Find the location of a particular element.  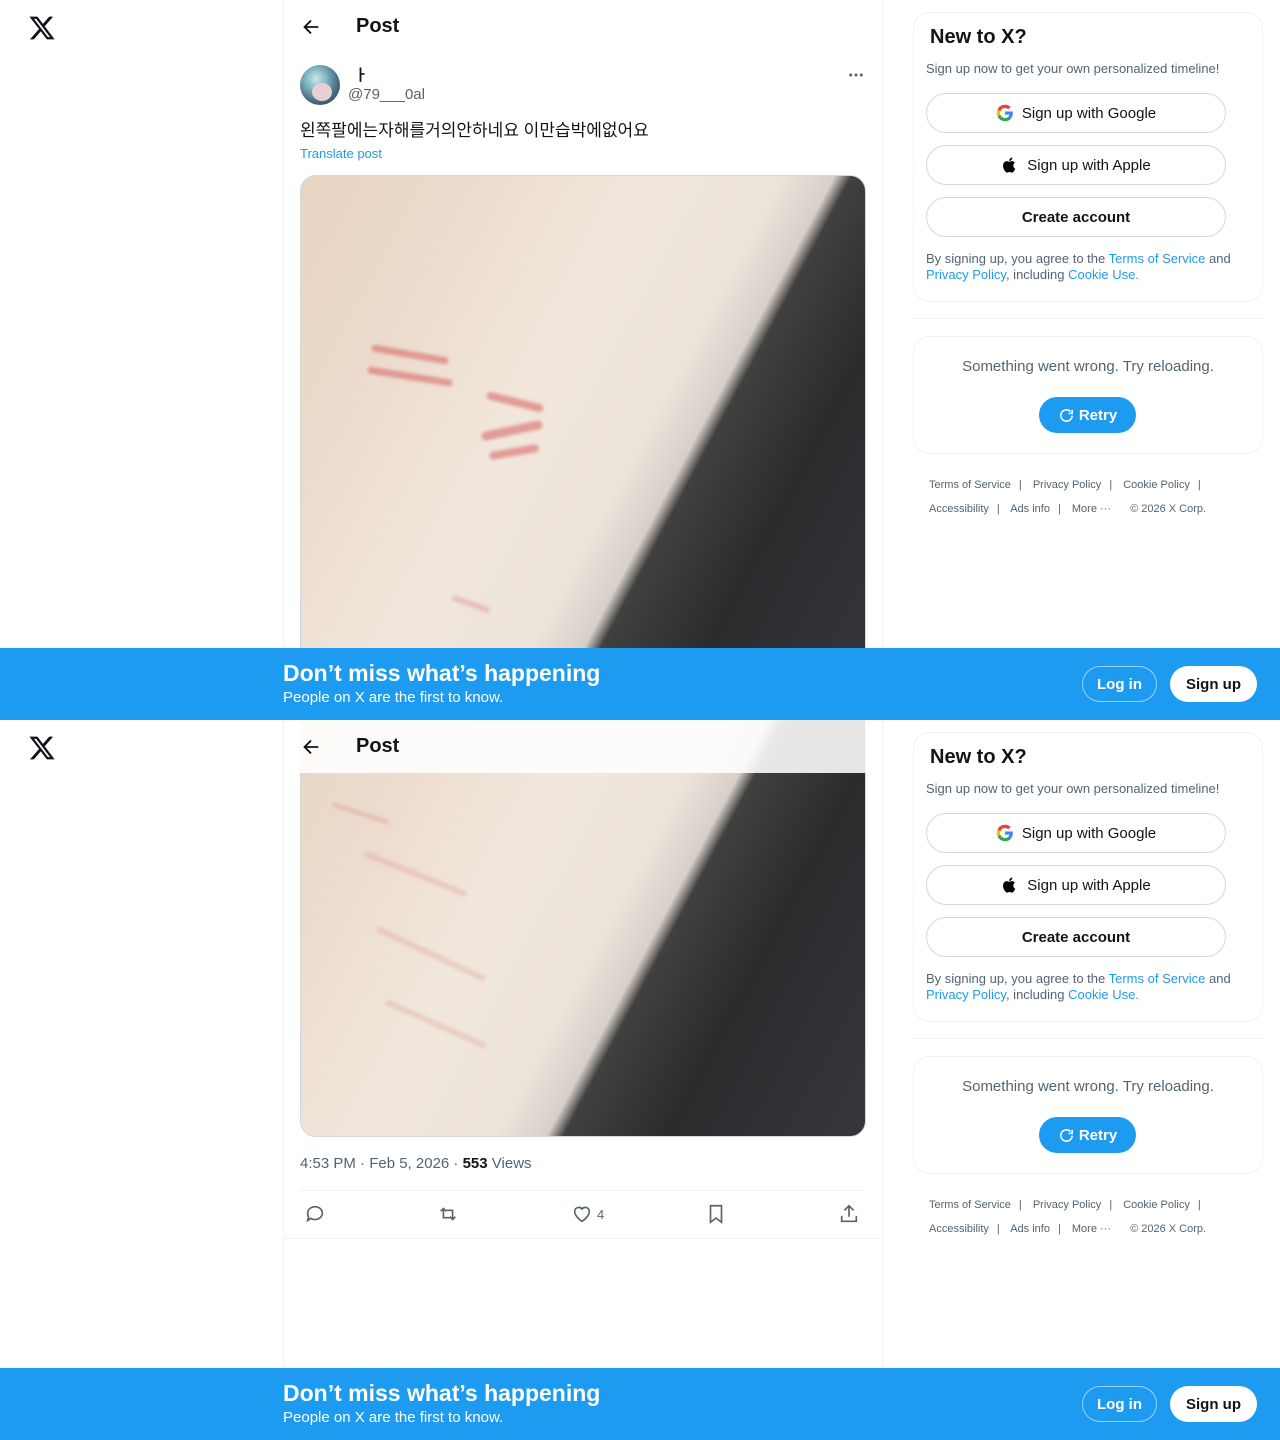

repost-icon is located at coordinates (448, 1214).